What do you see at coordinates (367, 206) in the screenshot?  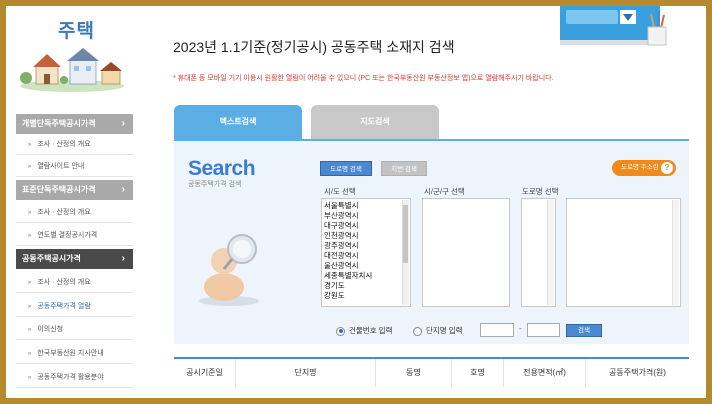 I see `sido-option: 서울특별시` at bounding box center [367, 206].